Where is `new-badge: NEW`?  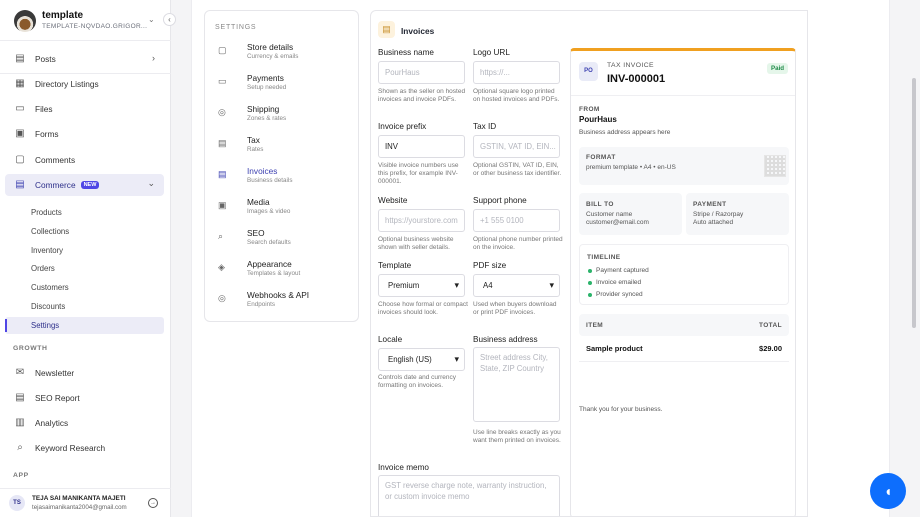
new-badge: NEW is located at coordinates (90, 185).